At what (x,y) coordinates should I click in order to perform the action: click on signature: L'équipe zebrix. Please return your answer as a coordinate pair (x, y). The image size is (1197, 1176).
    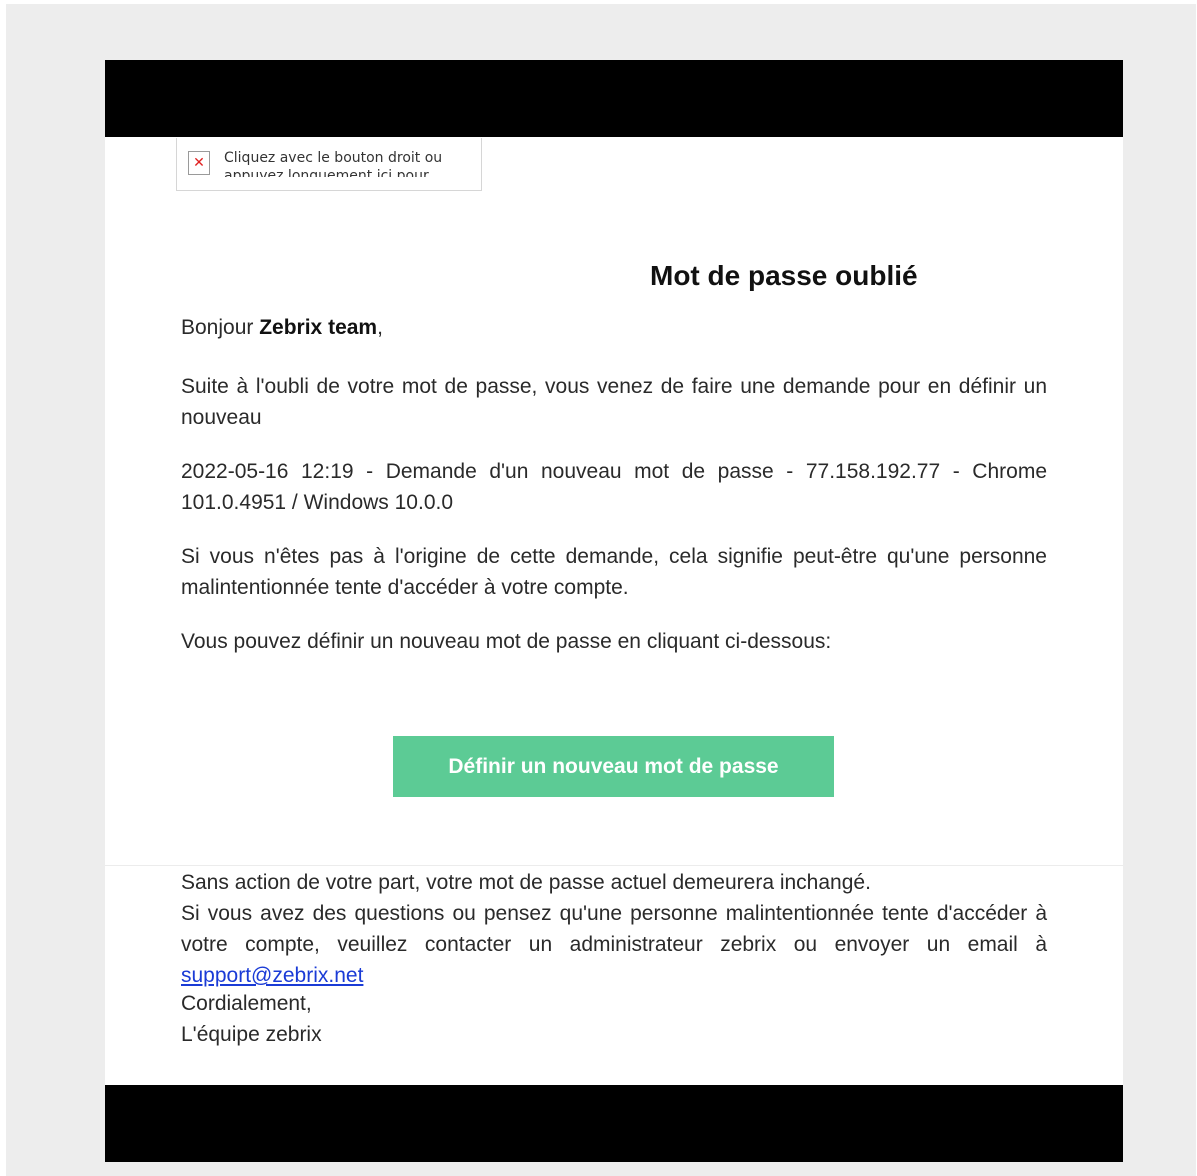
    Looking at the image, I should click on (251, 1034).